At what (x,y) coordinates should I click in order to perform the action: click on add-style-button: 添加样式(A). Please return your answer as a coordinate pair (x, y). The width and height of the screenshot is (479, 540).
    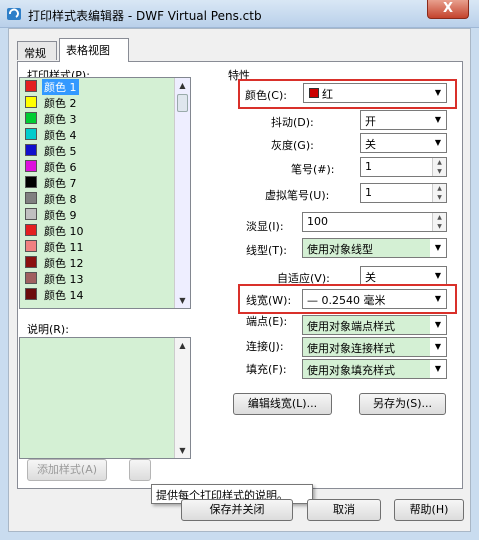
    Looking at the image, I should click on (67, 470).